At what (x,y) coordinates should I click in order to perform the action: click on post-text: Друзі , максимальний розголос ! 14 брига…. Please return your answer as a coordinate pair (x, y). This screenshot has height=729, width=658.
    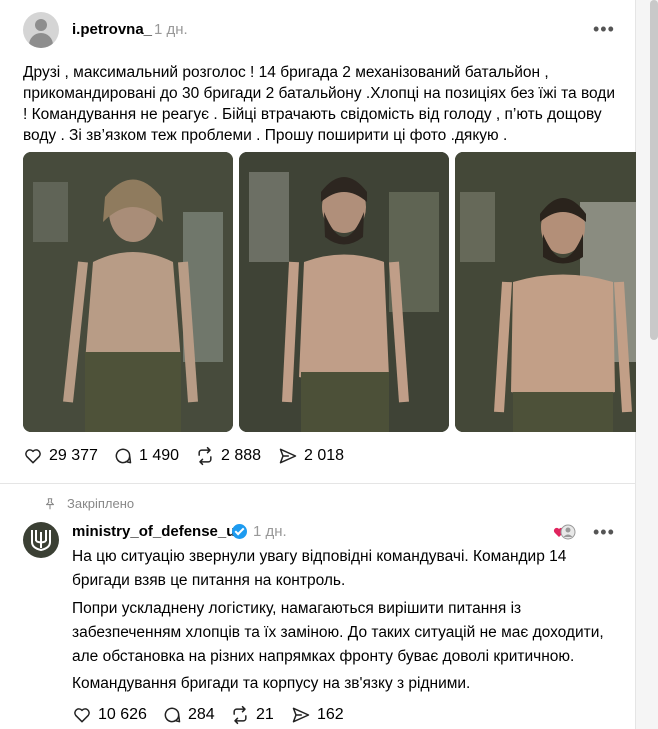
    Looking at the image, I should click on (319, 104).